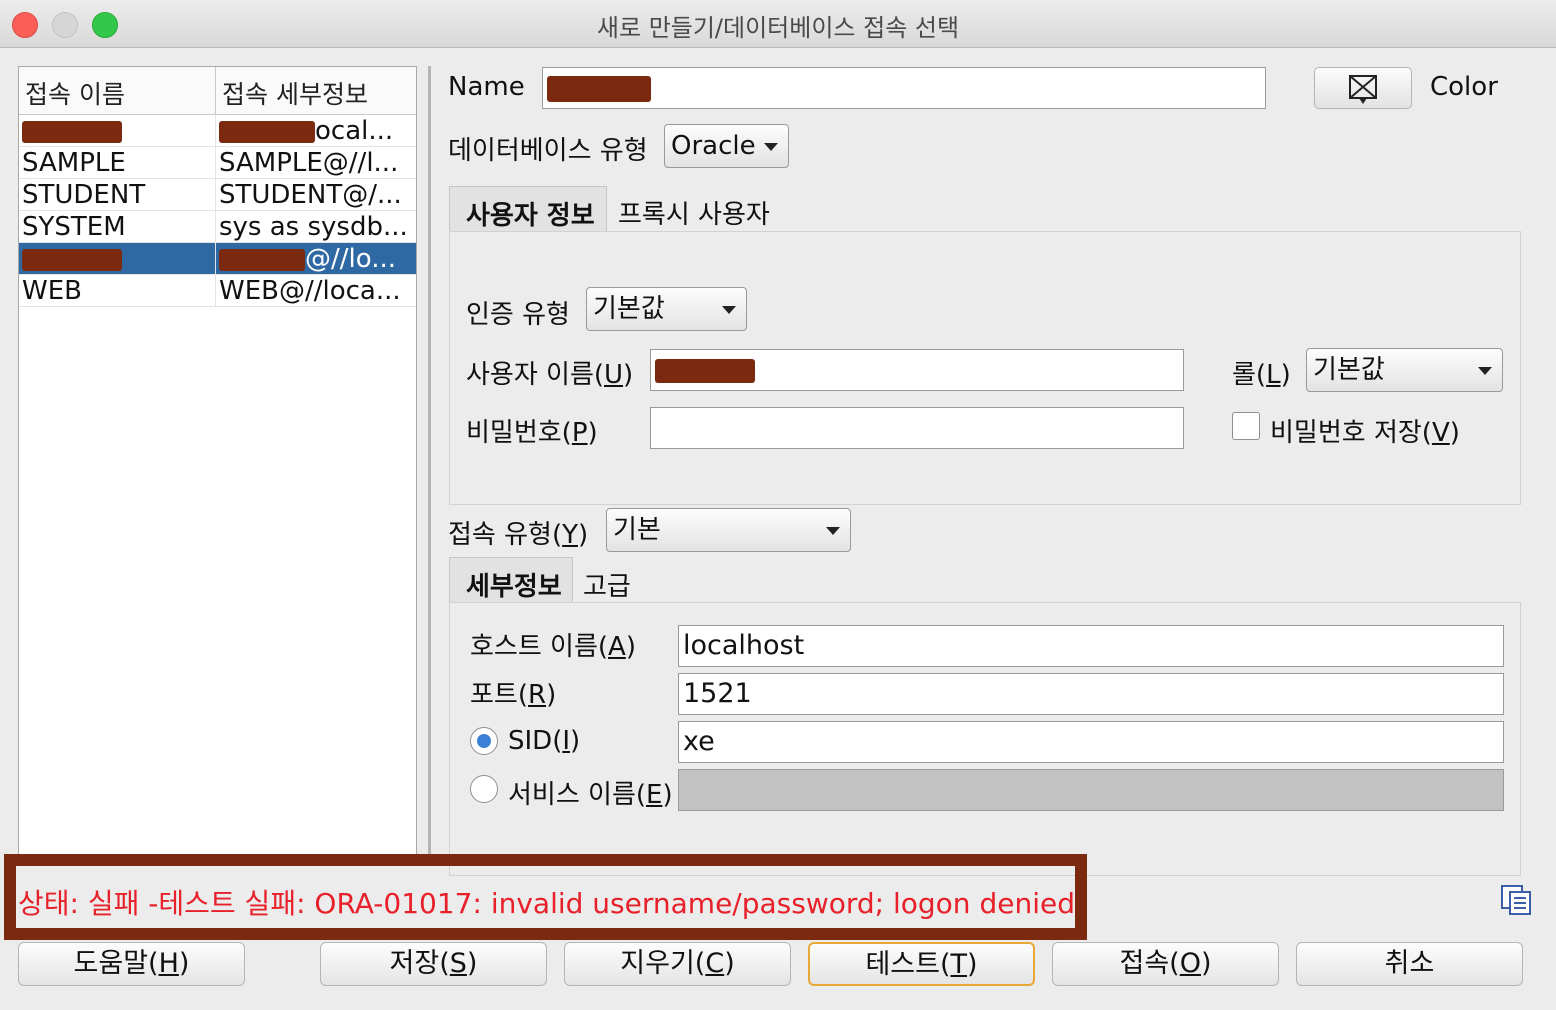 Image resolution: width=1556 pixels, height=1010 pixels. I want to click on sid-radio, so click(484, 741).